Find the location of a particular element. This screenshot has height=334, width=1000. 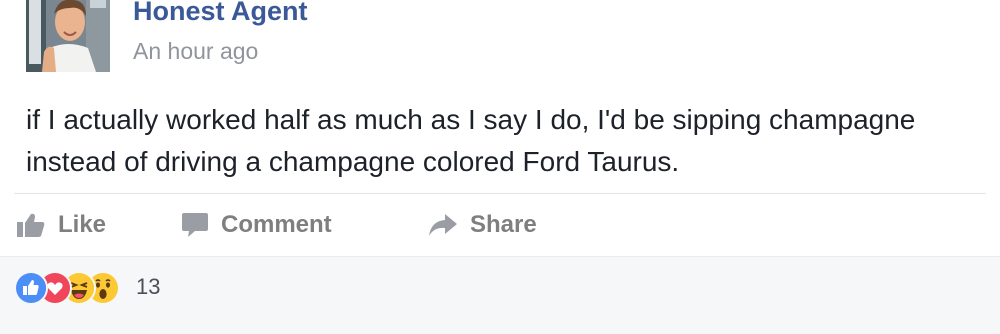

author-name: Honest Agent is located at coordinates (220, 13).